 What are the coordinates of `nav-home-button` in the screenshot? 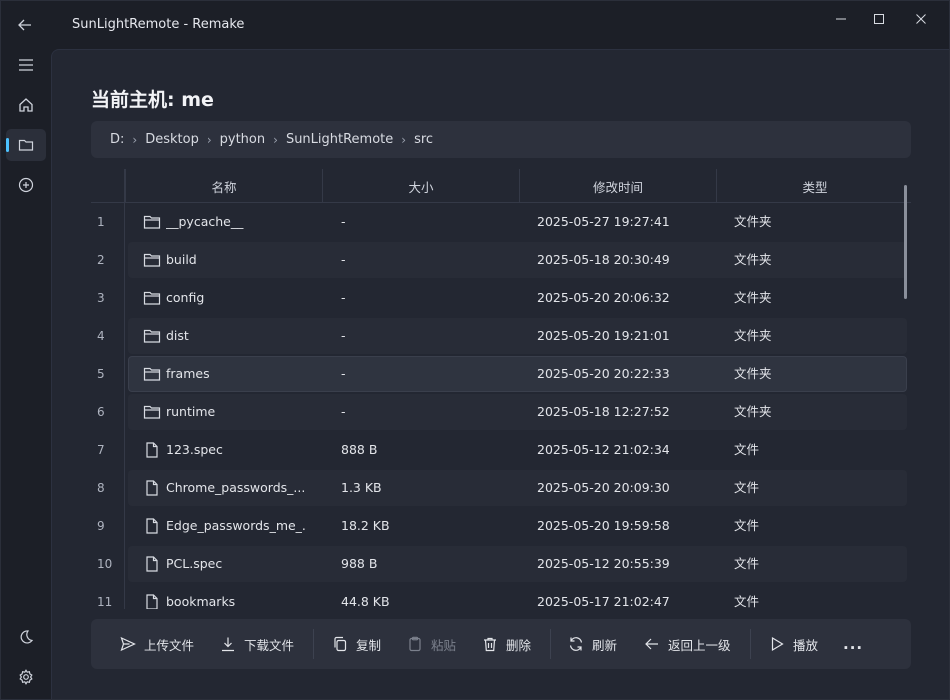 It's located at (26, 105).